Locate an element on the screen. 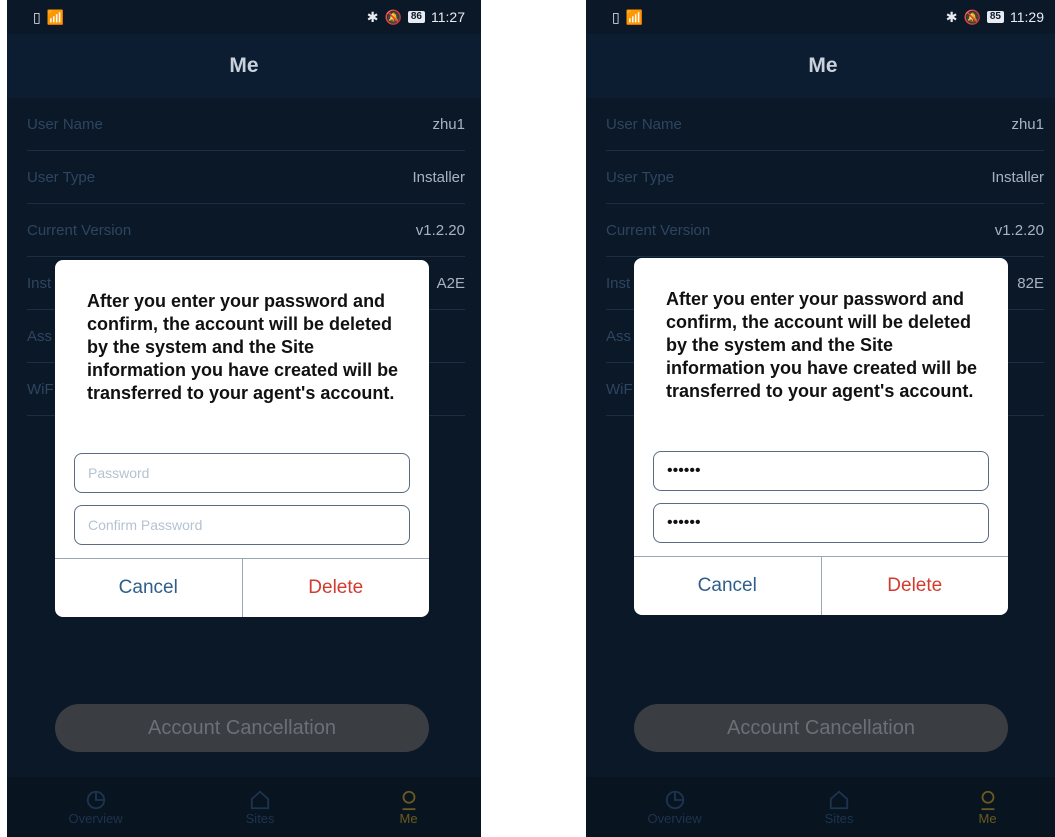 The image size is (1055, 837). confirm-password-placeholder: Confirm Password is located at coordinates (145, 525).